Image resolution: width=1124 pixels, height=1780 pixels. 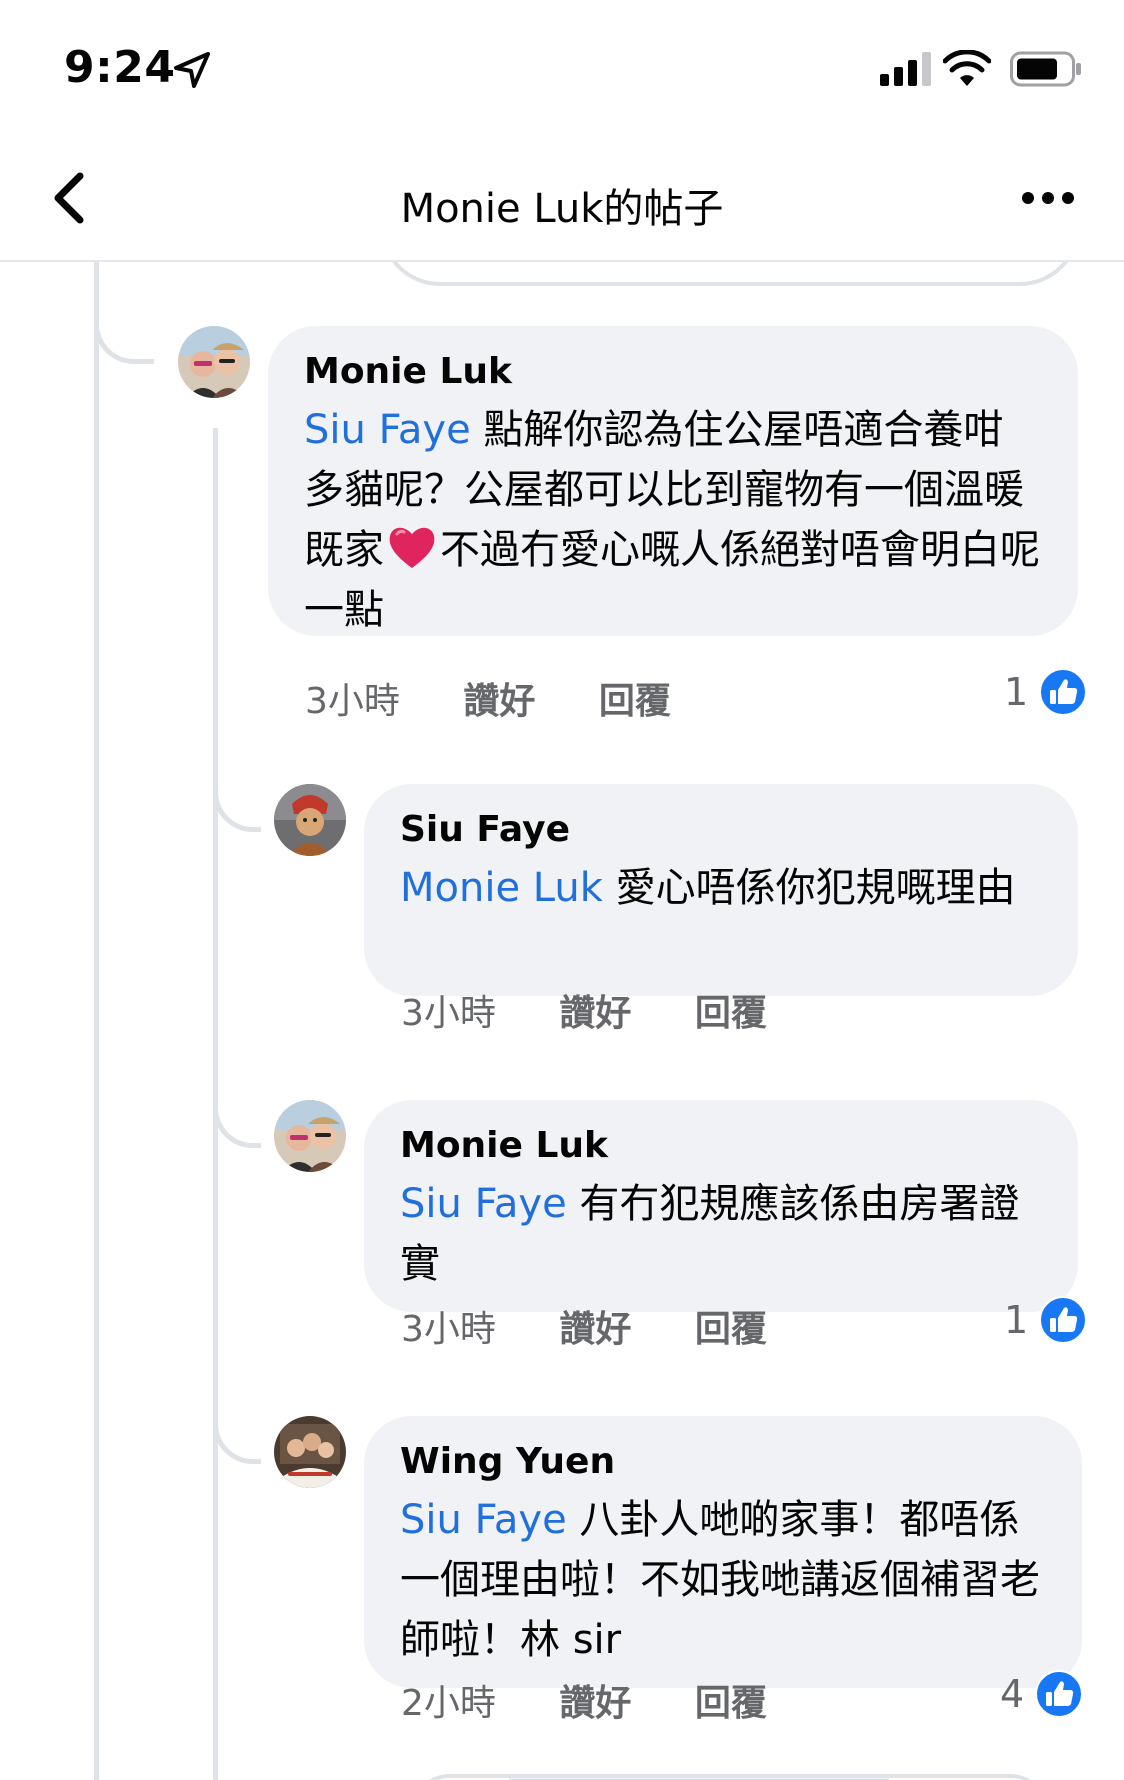 I want to click on status-bar: 9:24, so click(x=562, y=65).